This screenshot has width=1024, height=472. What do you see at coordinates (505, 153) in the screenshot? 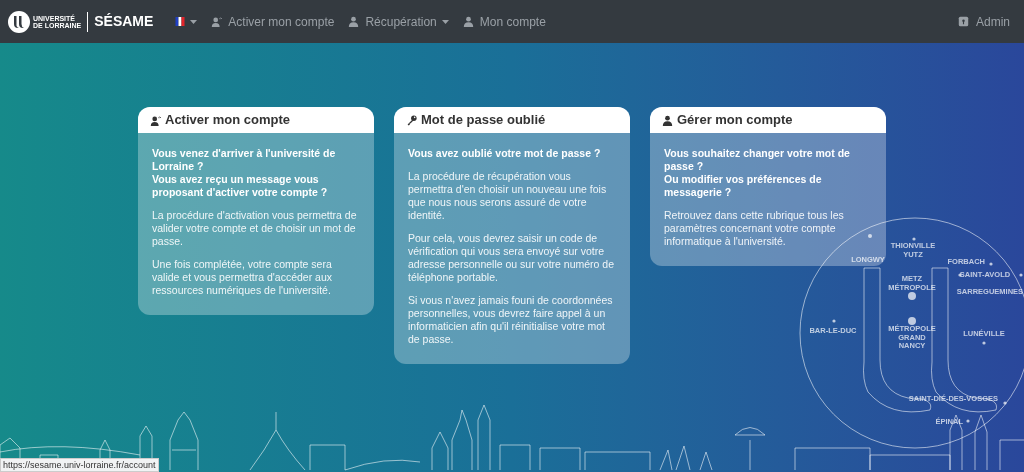
I see `card-question: Vous avez oublié votre mot de passe ?` at bounding box center [505, 153].